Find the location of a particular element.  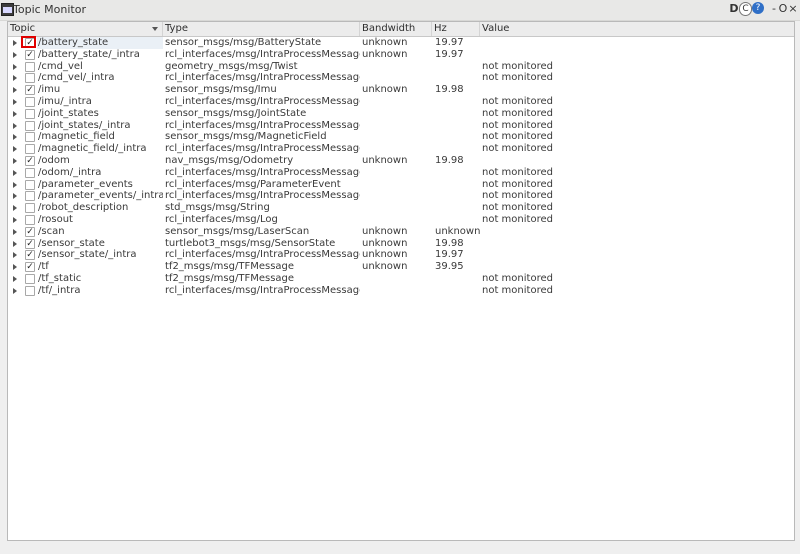

topic-cell: /battery_state/_intra is located at coordinates (89, 54).